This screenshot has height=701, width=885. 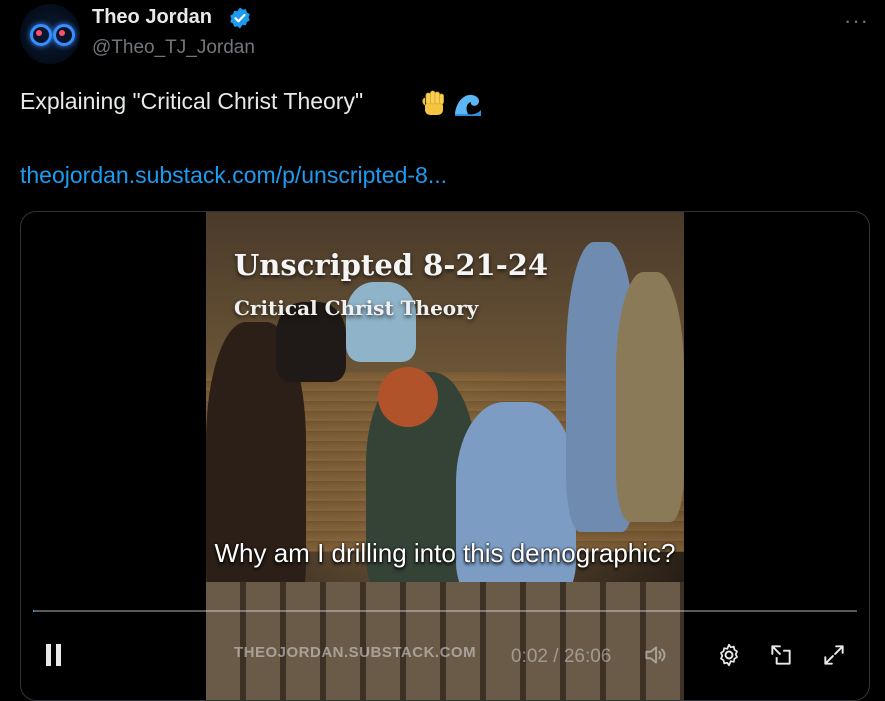 What do you see at coordinates (468, 104) in the screenshot?
I see `water-wave-icon` at bounding box center [468, 104].